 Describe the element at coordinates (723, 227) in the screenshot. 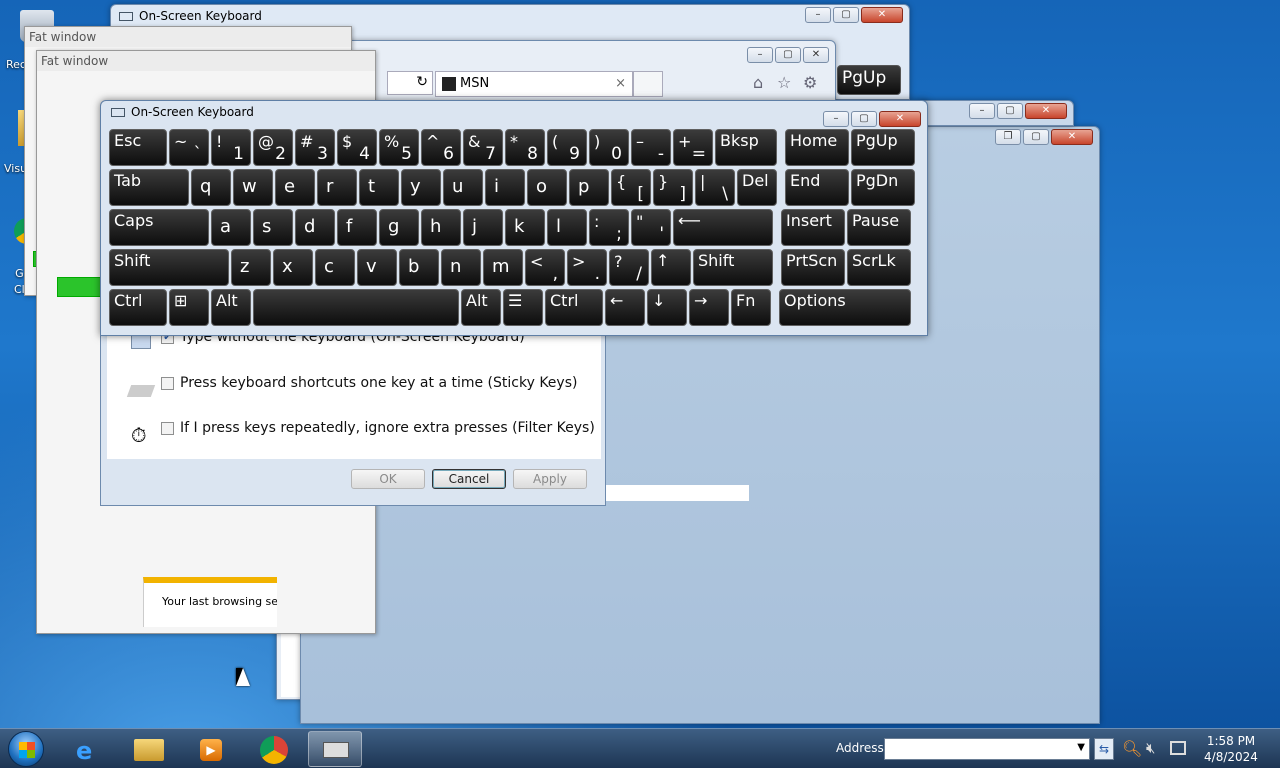

I see `key-⟵: ⟵` at that location.